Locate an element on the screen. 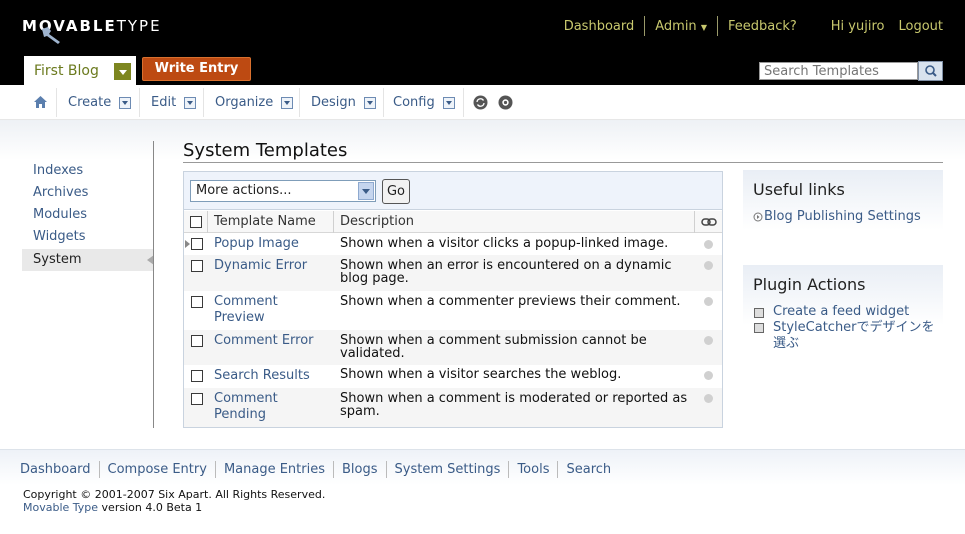  sidebar-item-system: System is located at coordinates (88, 260).